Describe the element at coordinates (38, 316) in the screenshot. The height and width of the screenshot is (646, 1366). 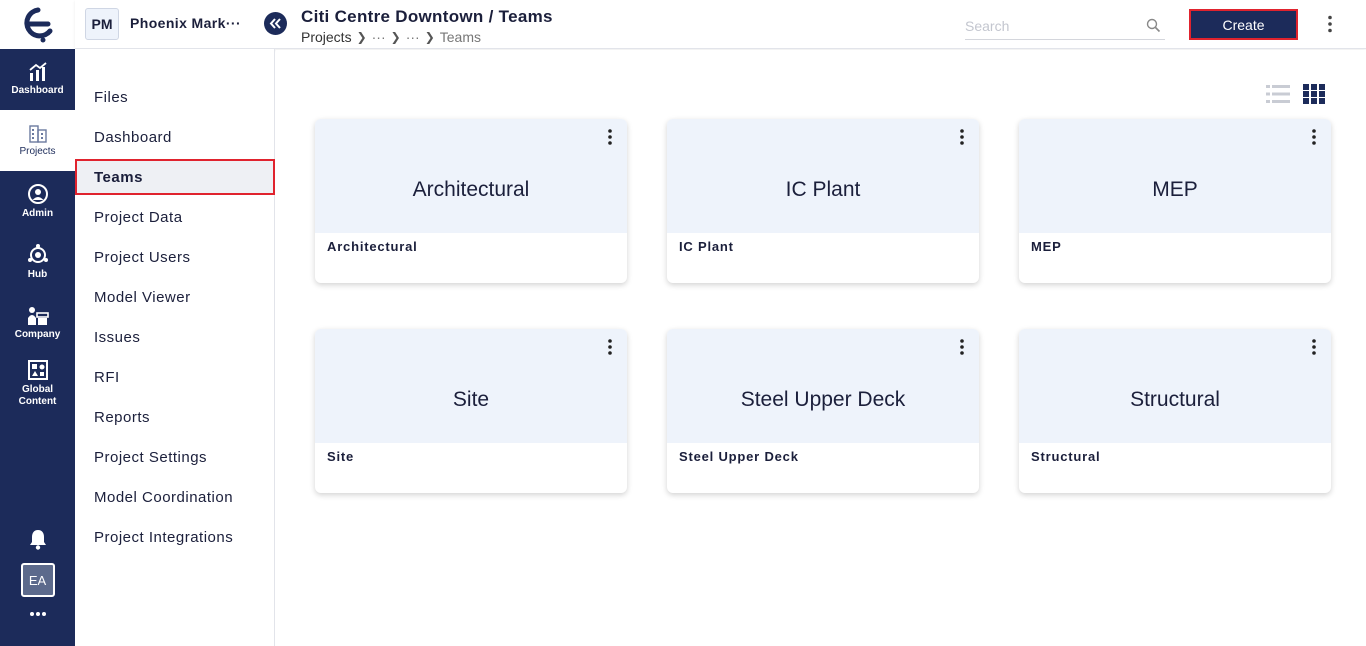
I see `company-icon` at that location.